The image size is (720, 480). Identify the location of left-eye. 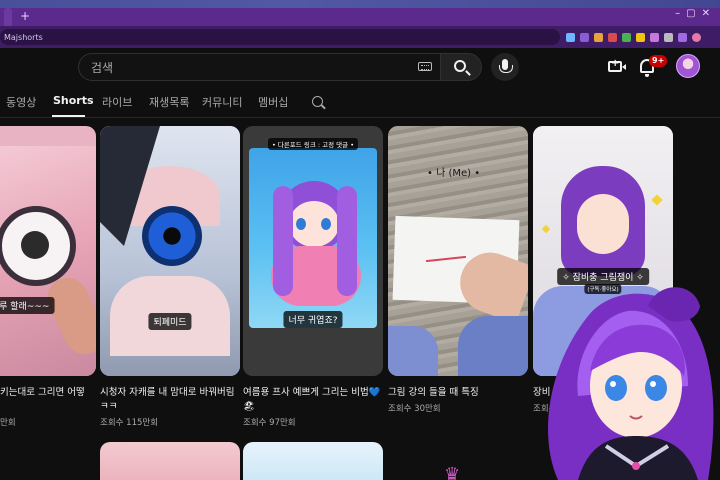
(616, 388).